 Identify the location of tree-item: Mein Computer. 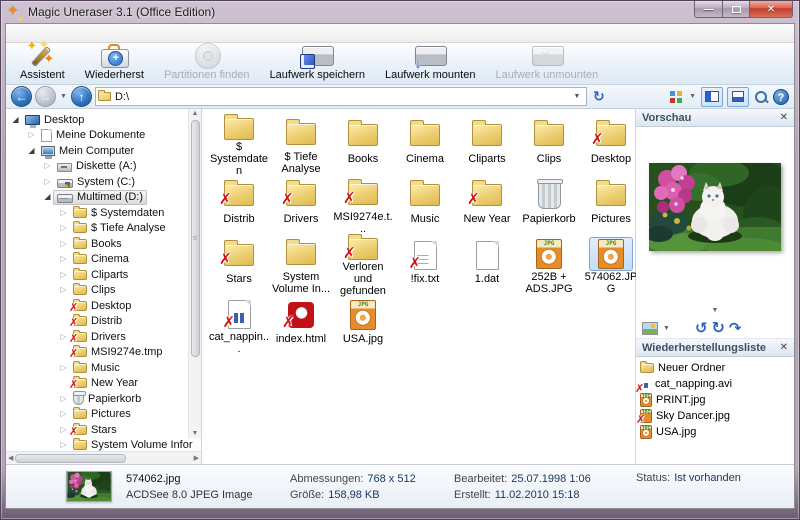
(96, 151).